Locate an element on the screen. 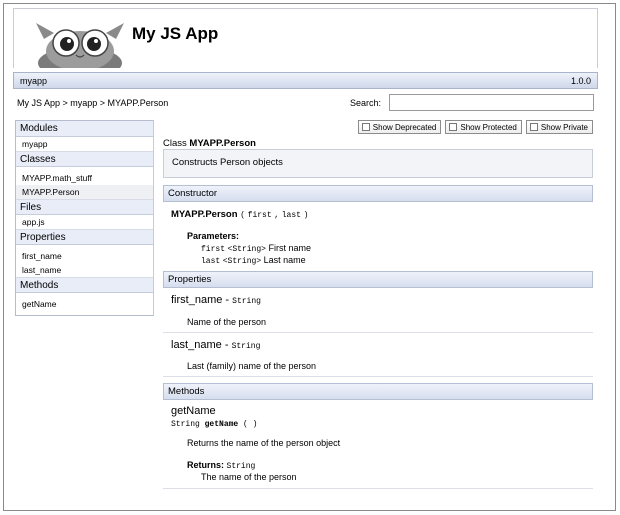 The width and height of the screenshot is (620, 515). sidebar-item-person: MYAPP.Person is located at coordinates (84, 192).